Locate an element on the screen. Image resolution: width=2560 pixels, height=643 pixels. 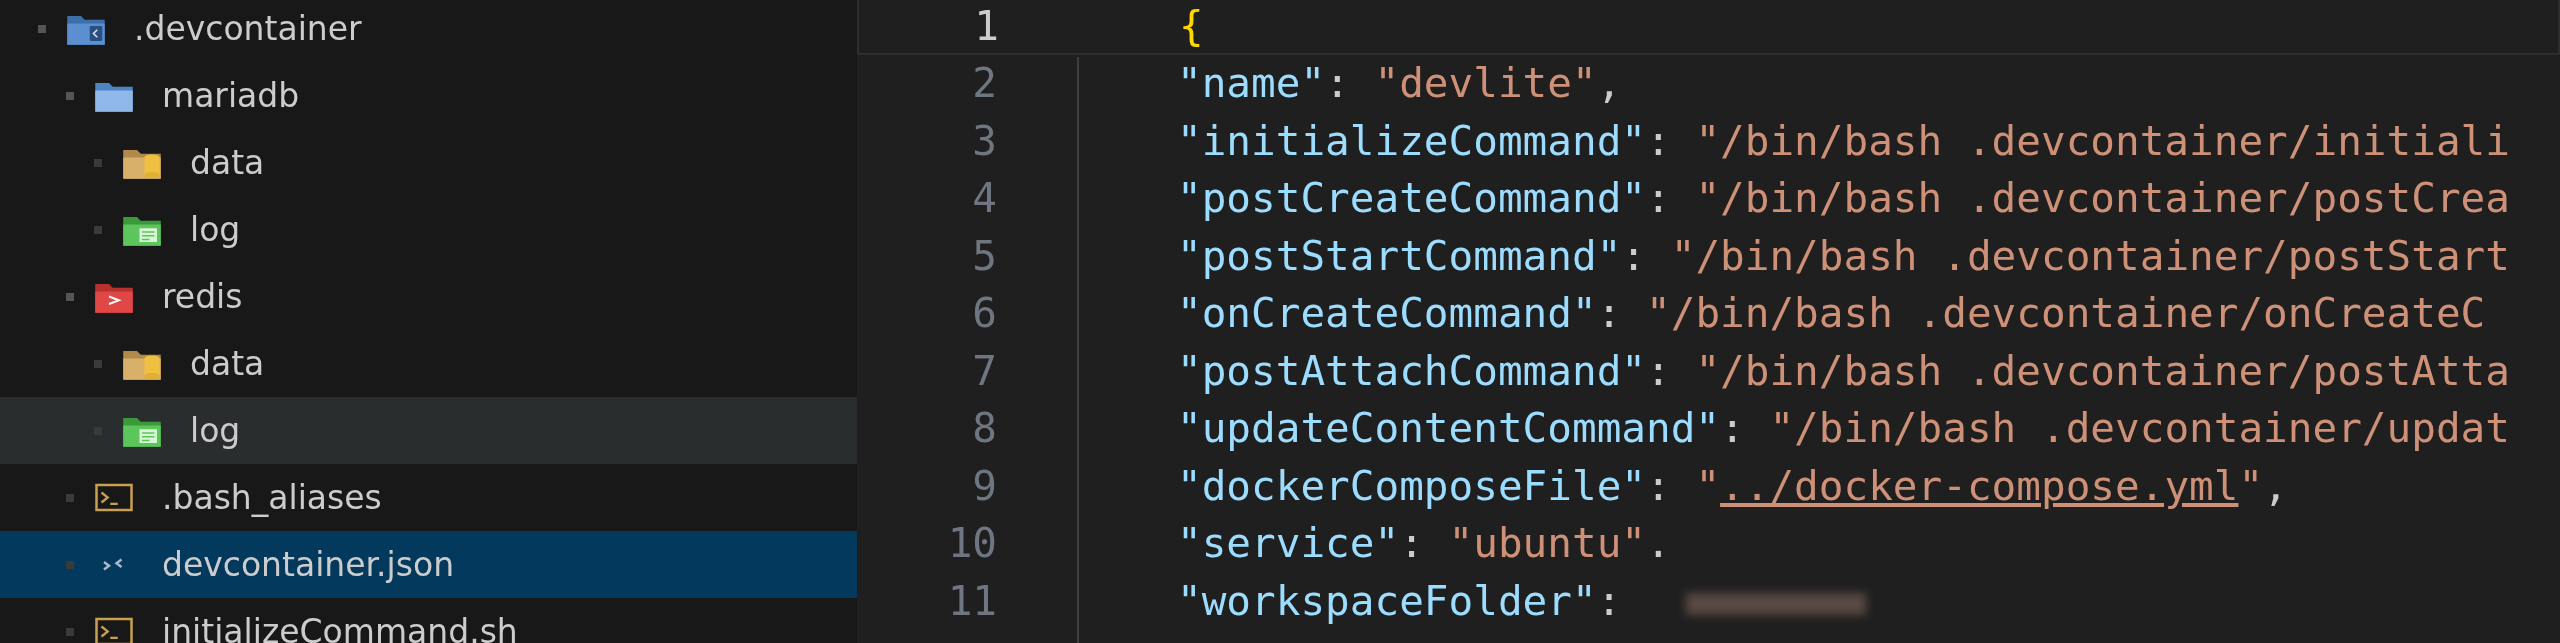
line-number: 3 is located at coordinates (984, 140).